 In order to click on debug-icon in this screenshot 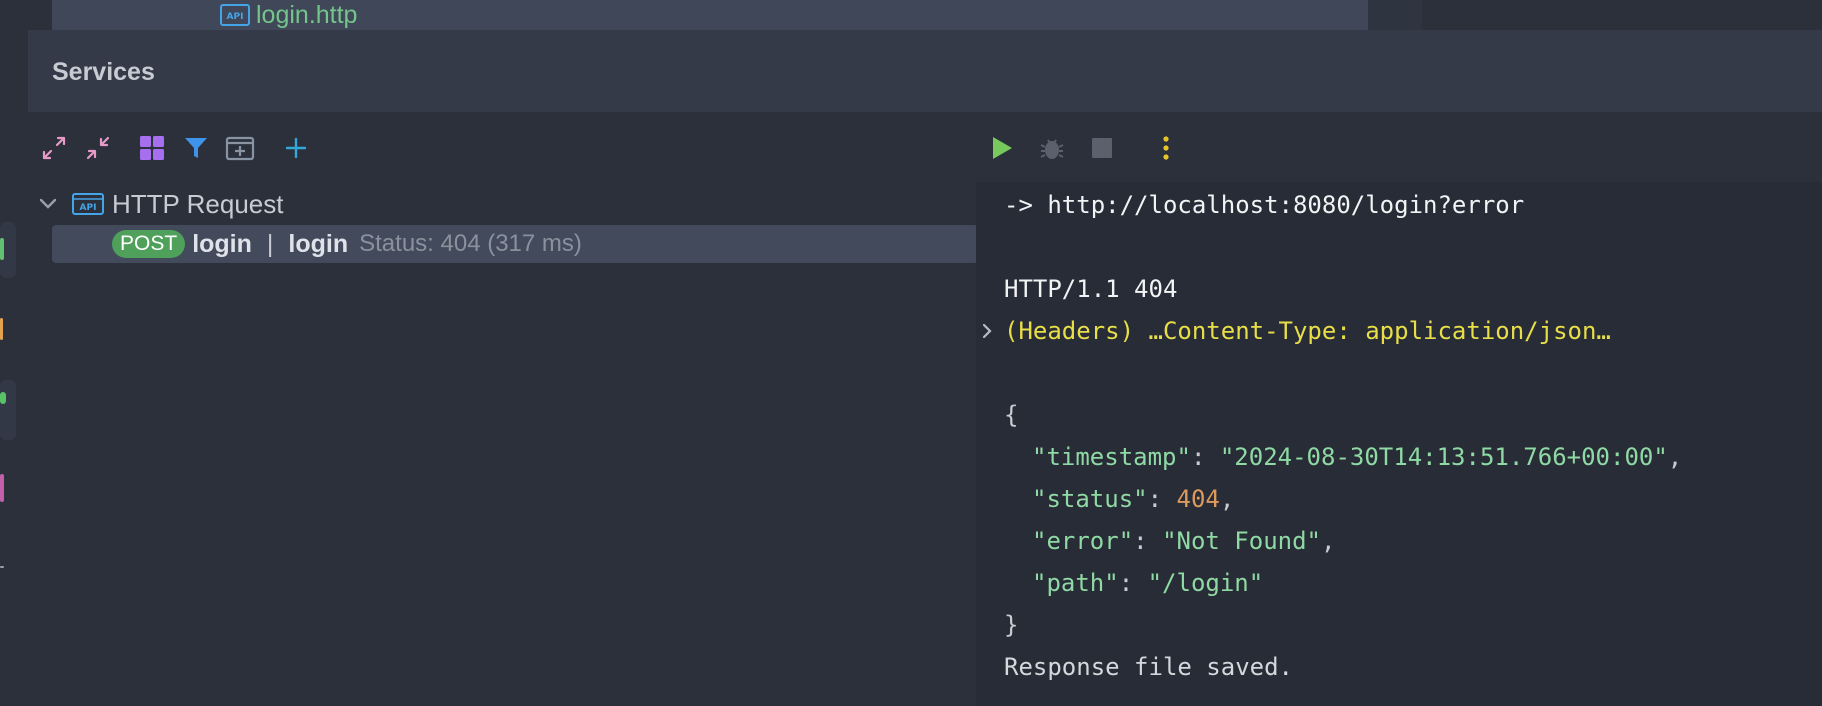, I will do `click(1052, 149)`.